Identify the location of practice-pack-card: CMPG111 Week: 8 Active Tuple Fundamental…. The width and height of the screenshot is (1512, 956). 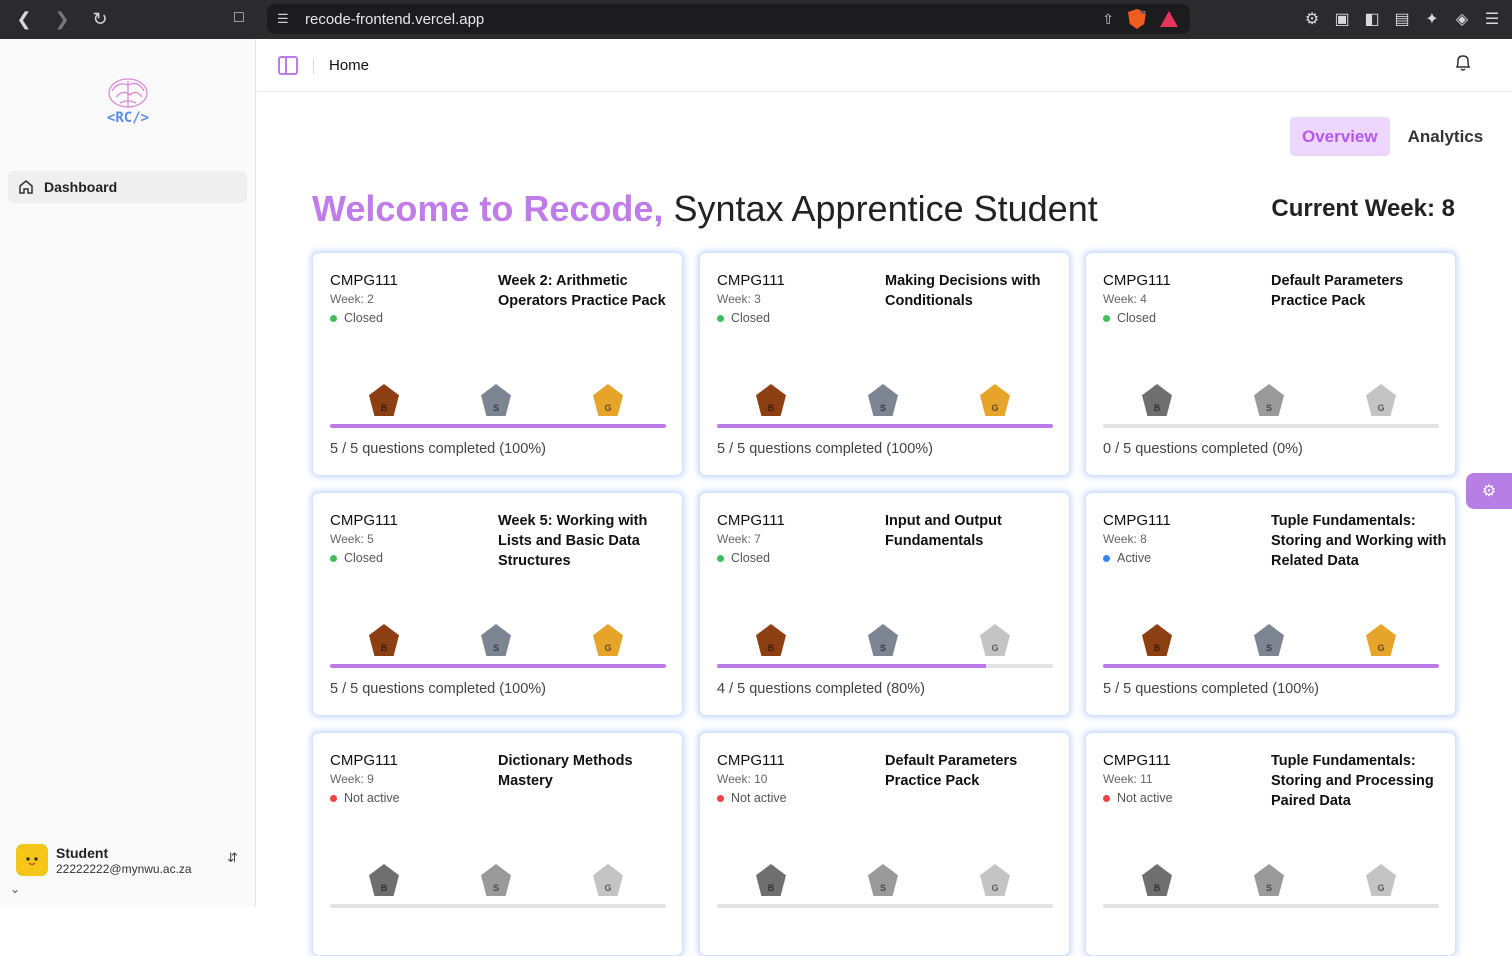
(1270, 604).